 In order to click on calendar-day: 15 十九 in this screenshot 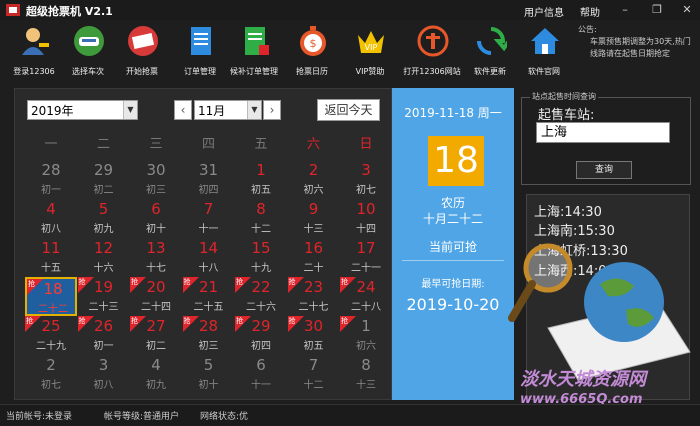, I will do `click(261, 257)`.